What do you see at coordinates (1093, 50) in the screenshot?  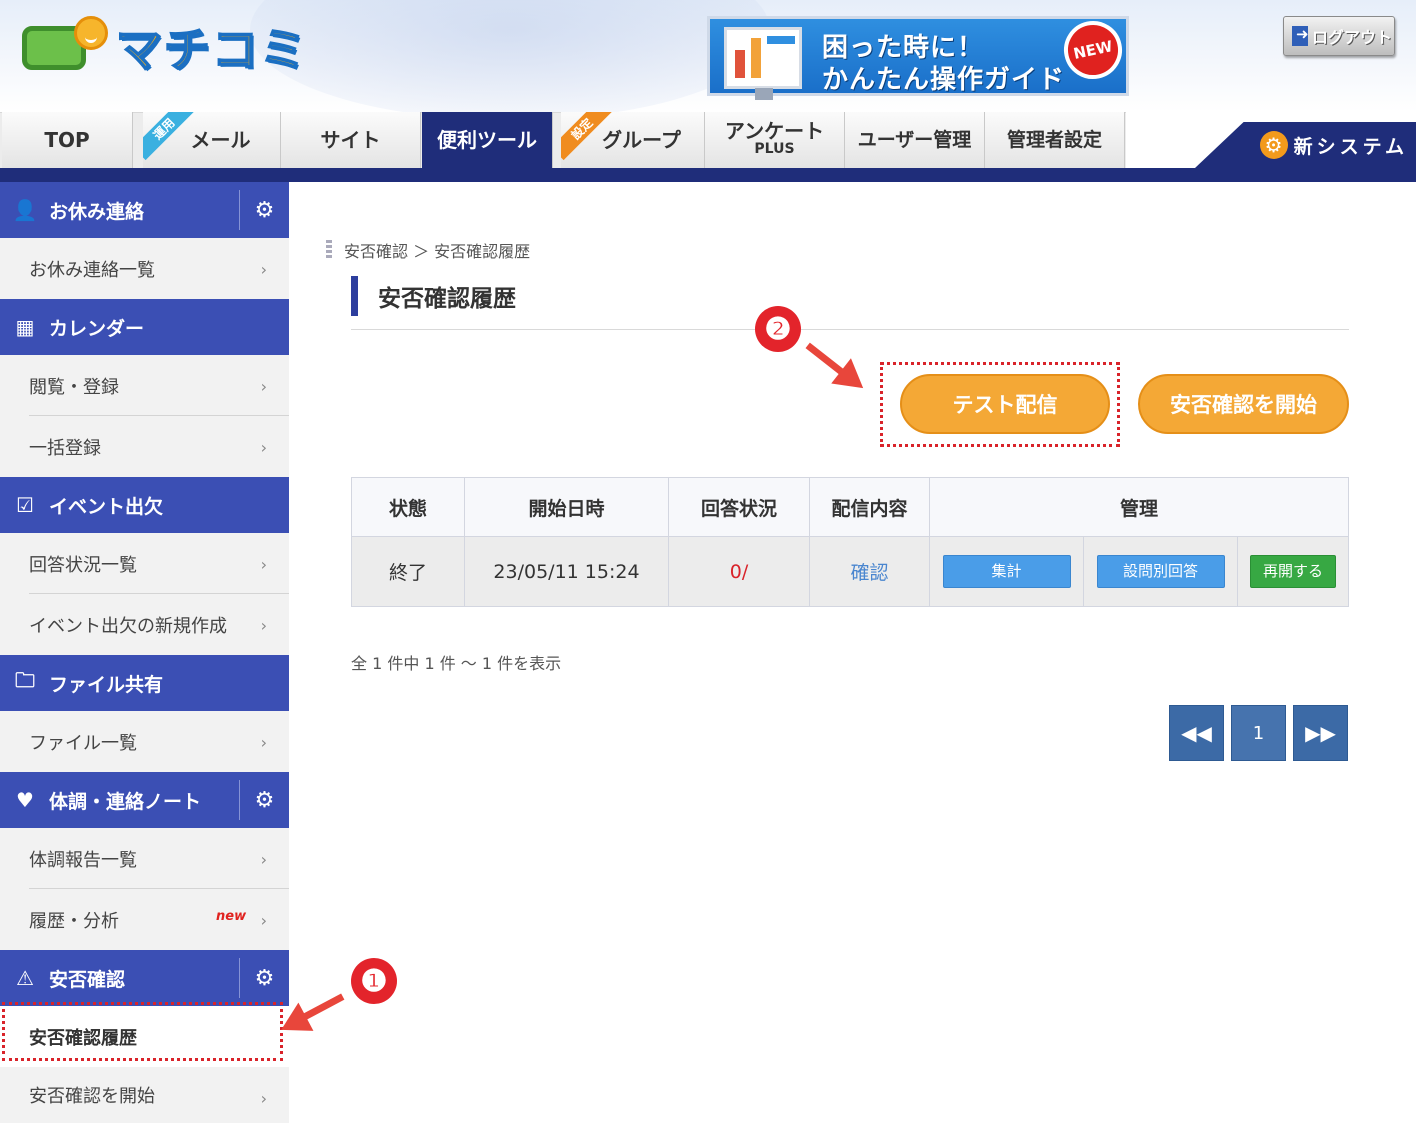 I see `new-badge: NEW` at bounding box center [1093, 50].